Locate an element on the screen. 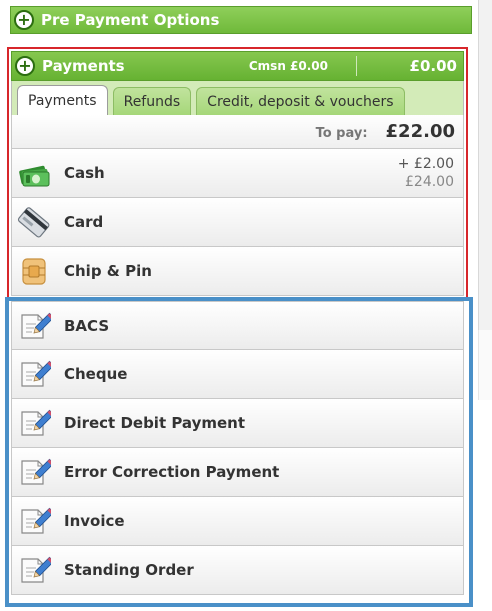 This screenshot has width=492, height=611. pre-payment-options-bar: + Pre Payment Options is located at coordinates (241, 20).